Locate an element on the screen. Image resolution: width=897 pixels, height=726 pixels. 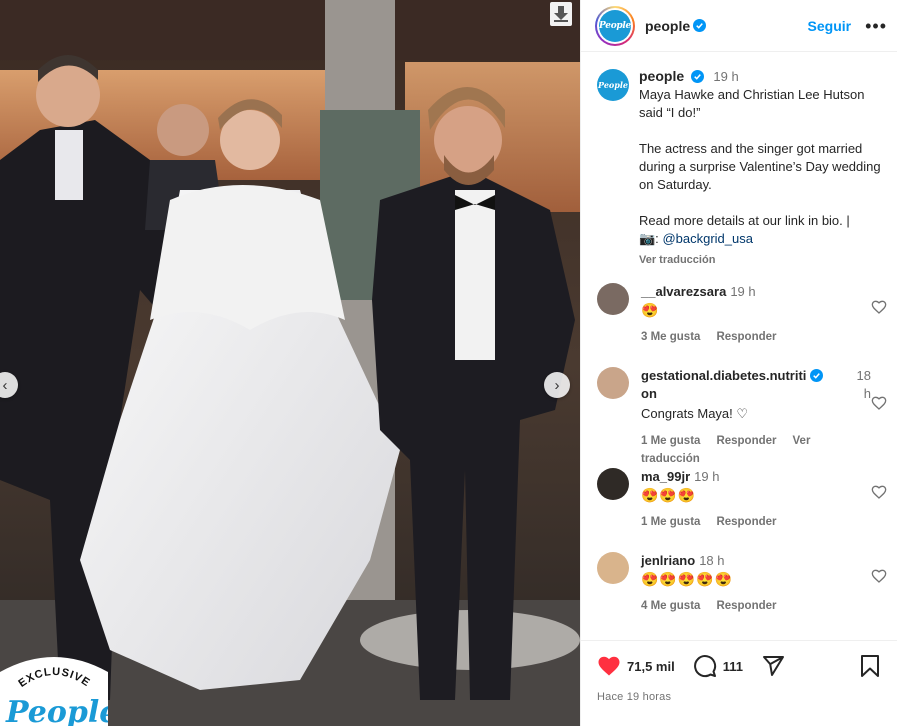
caption-avatar: People is located at coordinates (613, 85).